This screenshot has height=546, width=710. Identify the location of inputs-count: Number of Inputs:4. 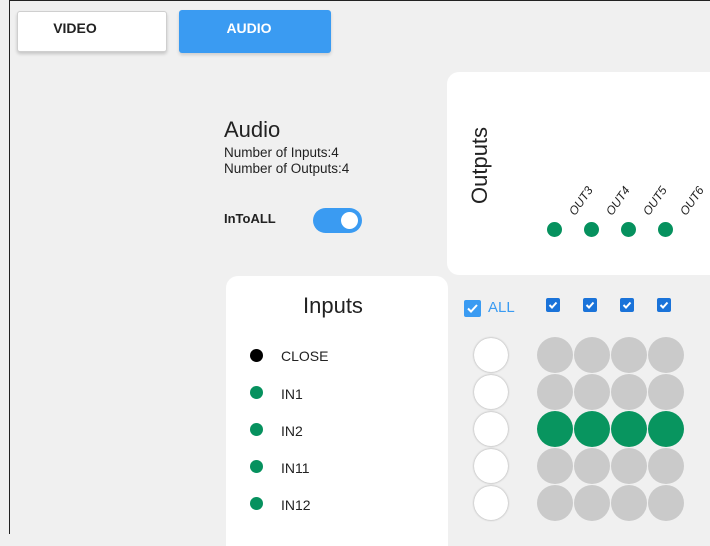
(281, 152).